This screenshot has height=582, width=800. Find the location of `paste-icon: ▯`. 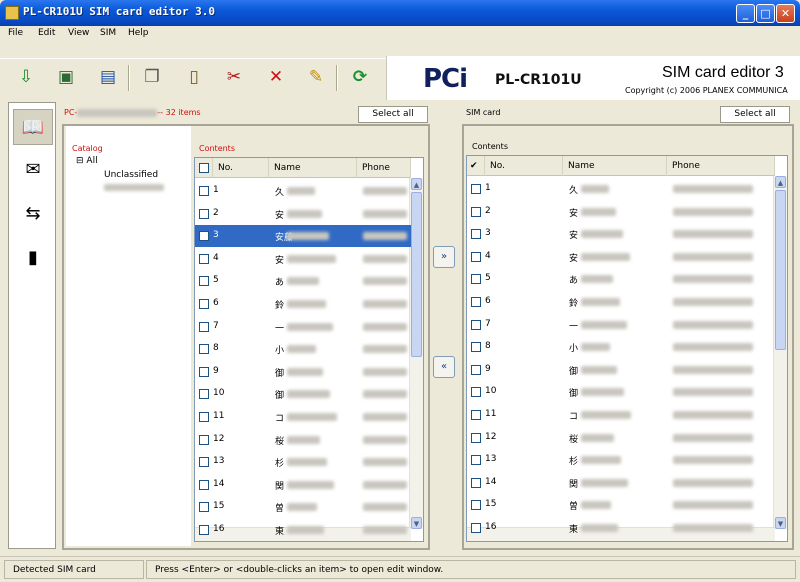

paste-icon: ▯ is located at coordinates (194, 77).